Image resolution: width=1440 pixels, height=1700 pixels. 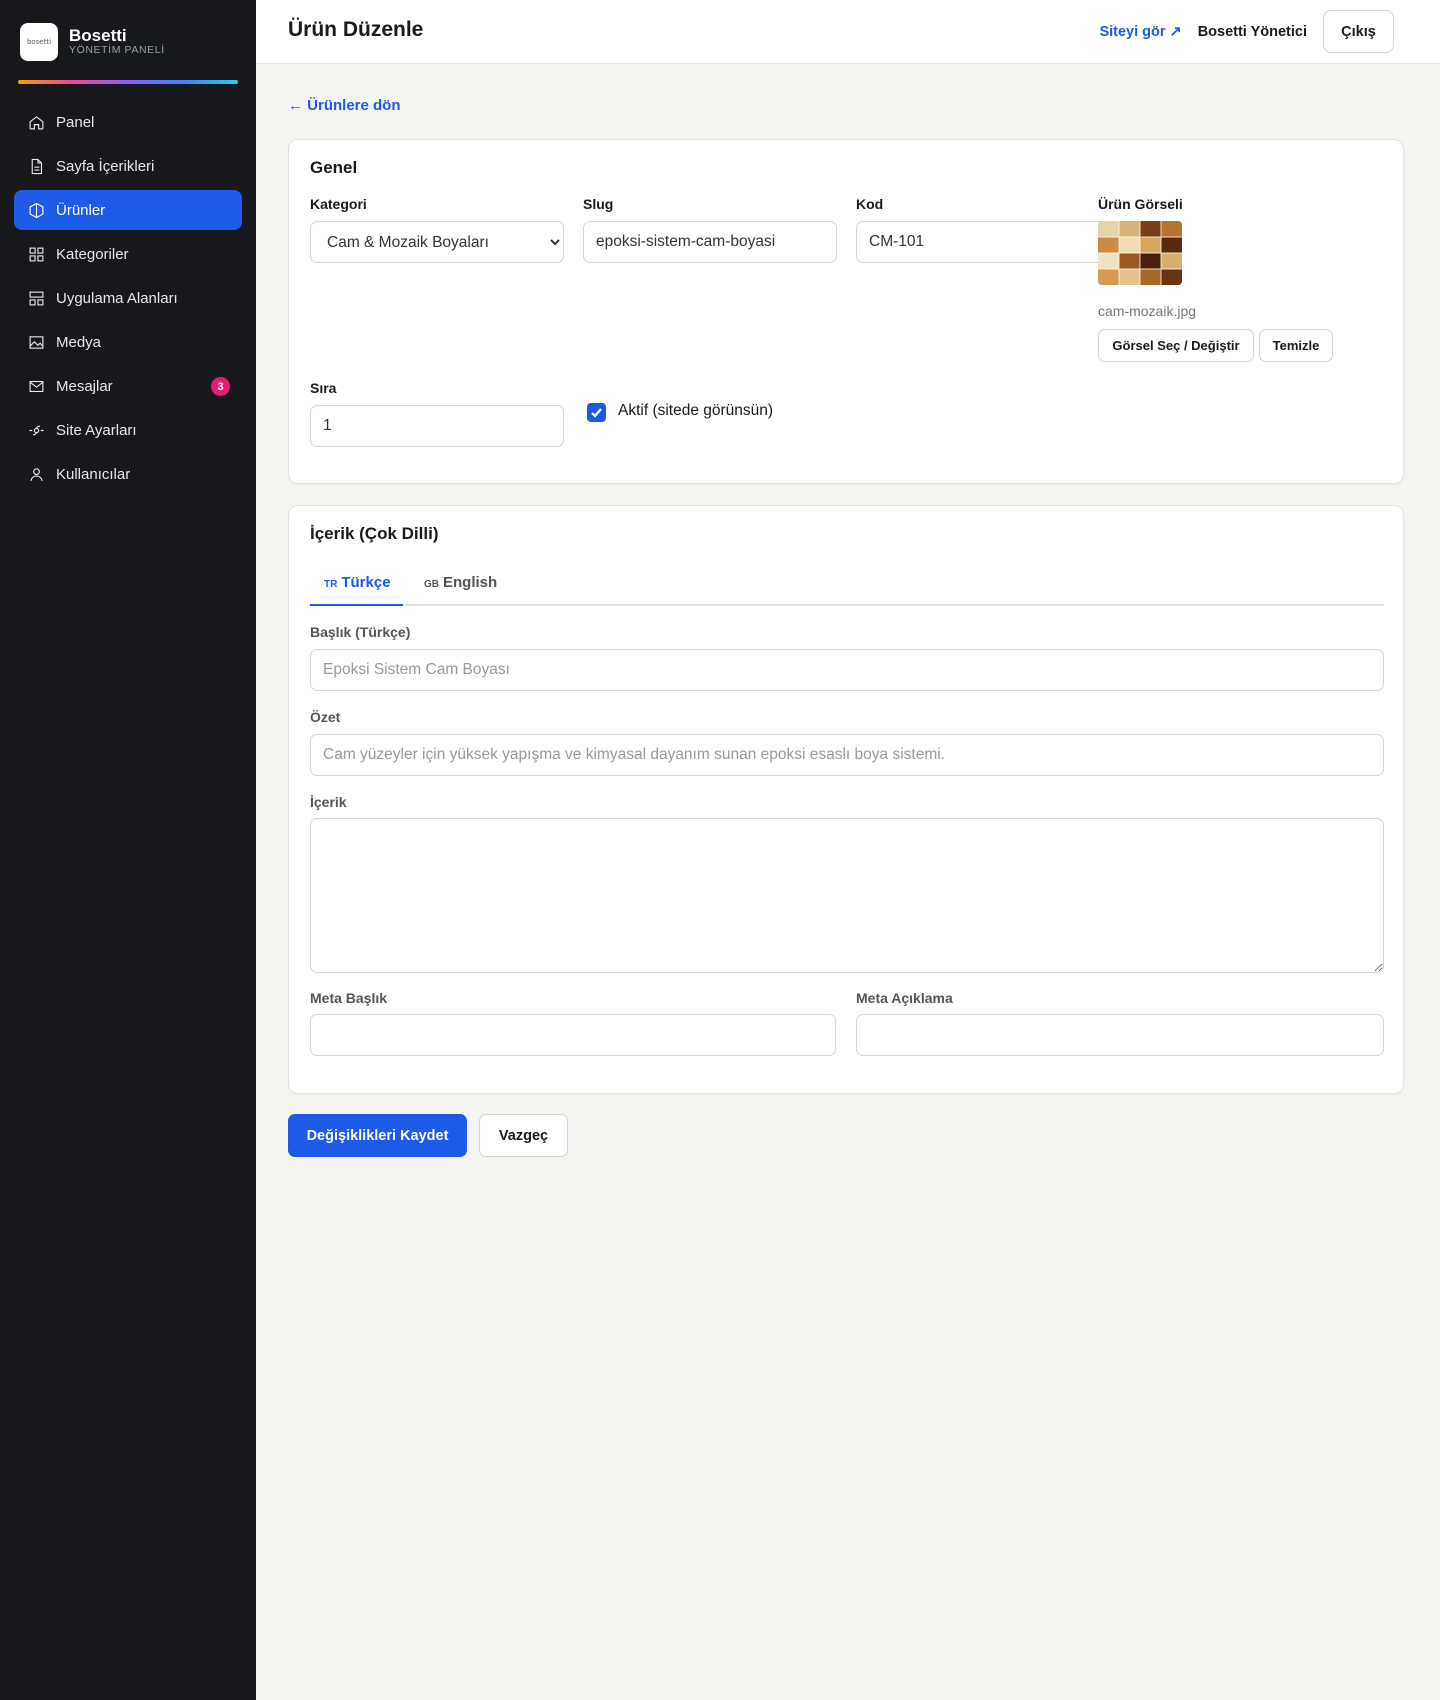 What do you see at coordinates (366, 582) in the screenshot?
I see `tab-label: Türkçe` at bounding box center [366, 582].